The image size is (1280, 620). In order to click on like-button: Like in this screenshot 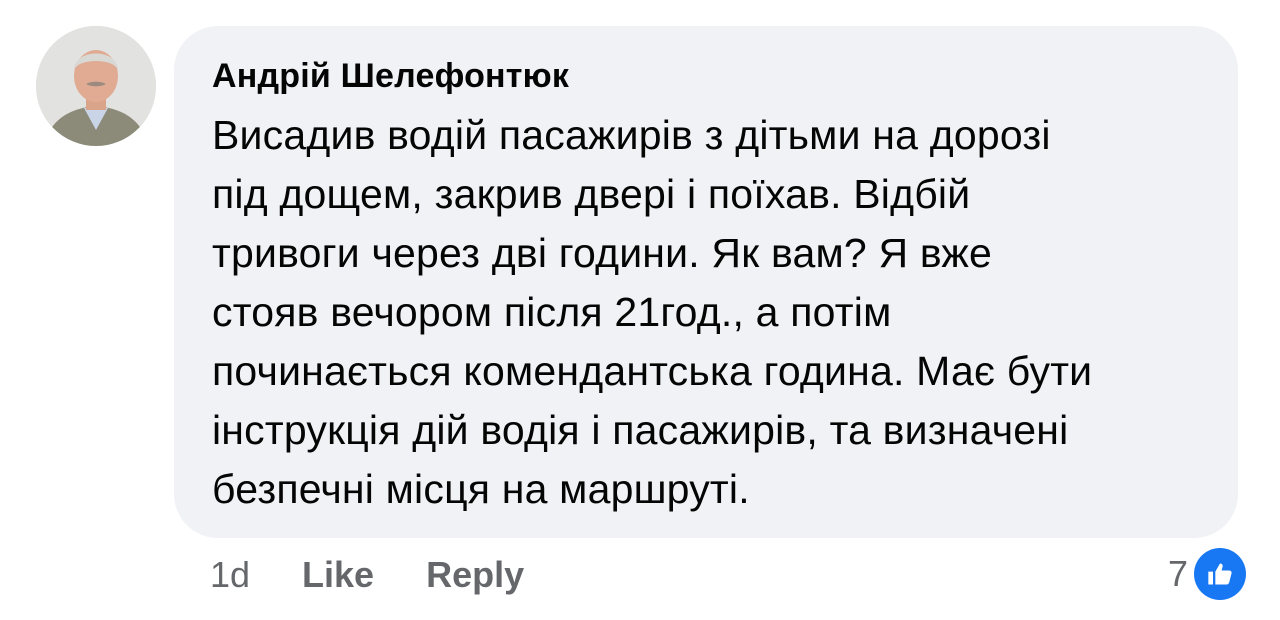, I will do `click(338, 575)`.